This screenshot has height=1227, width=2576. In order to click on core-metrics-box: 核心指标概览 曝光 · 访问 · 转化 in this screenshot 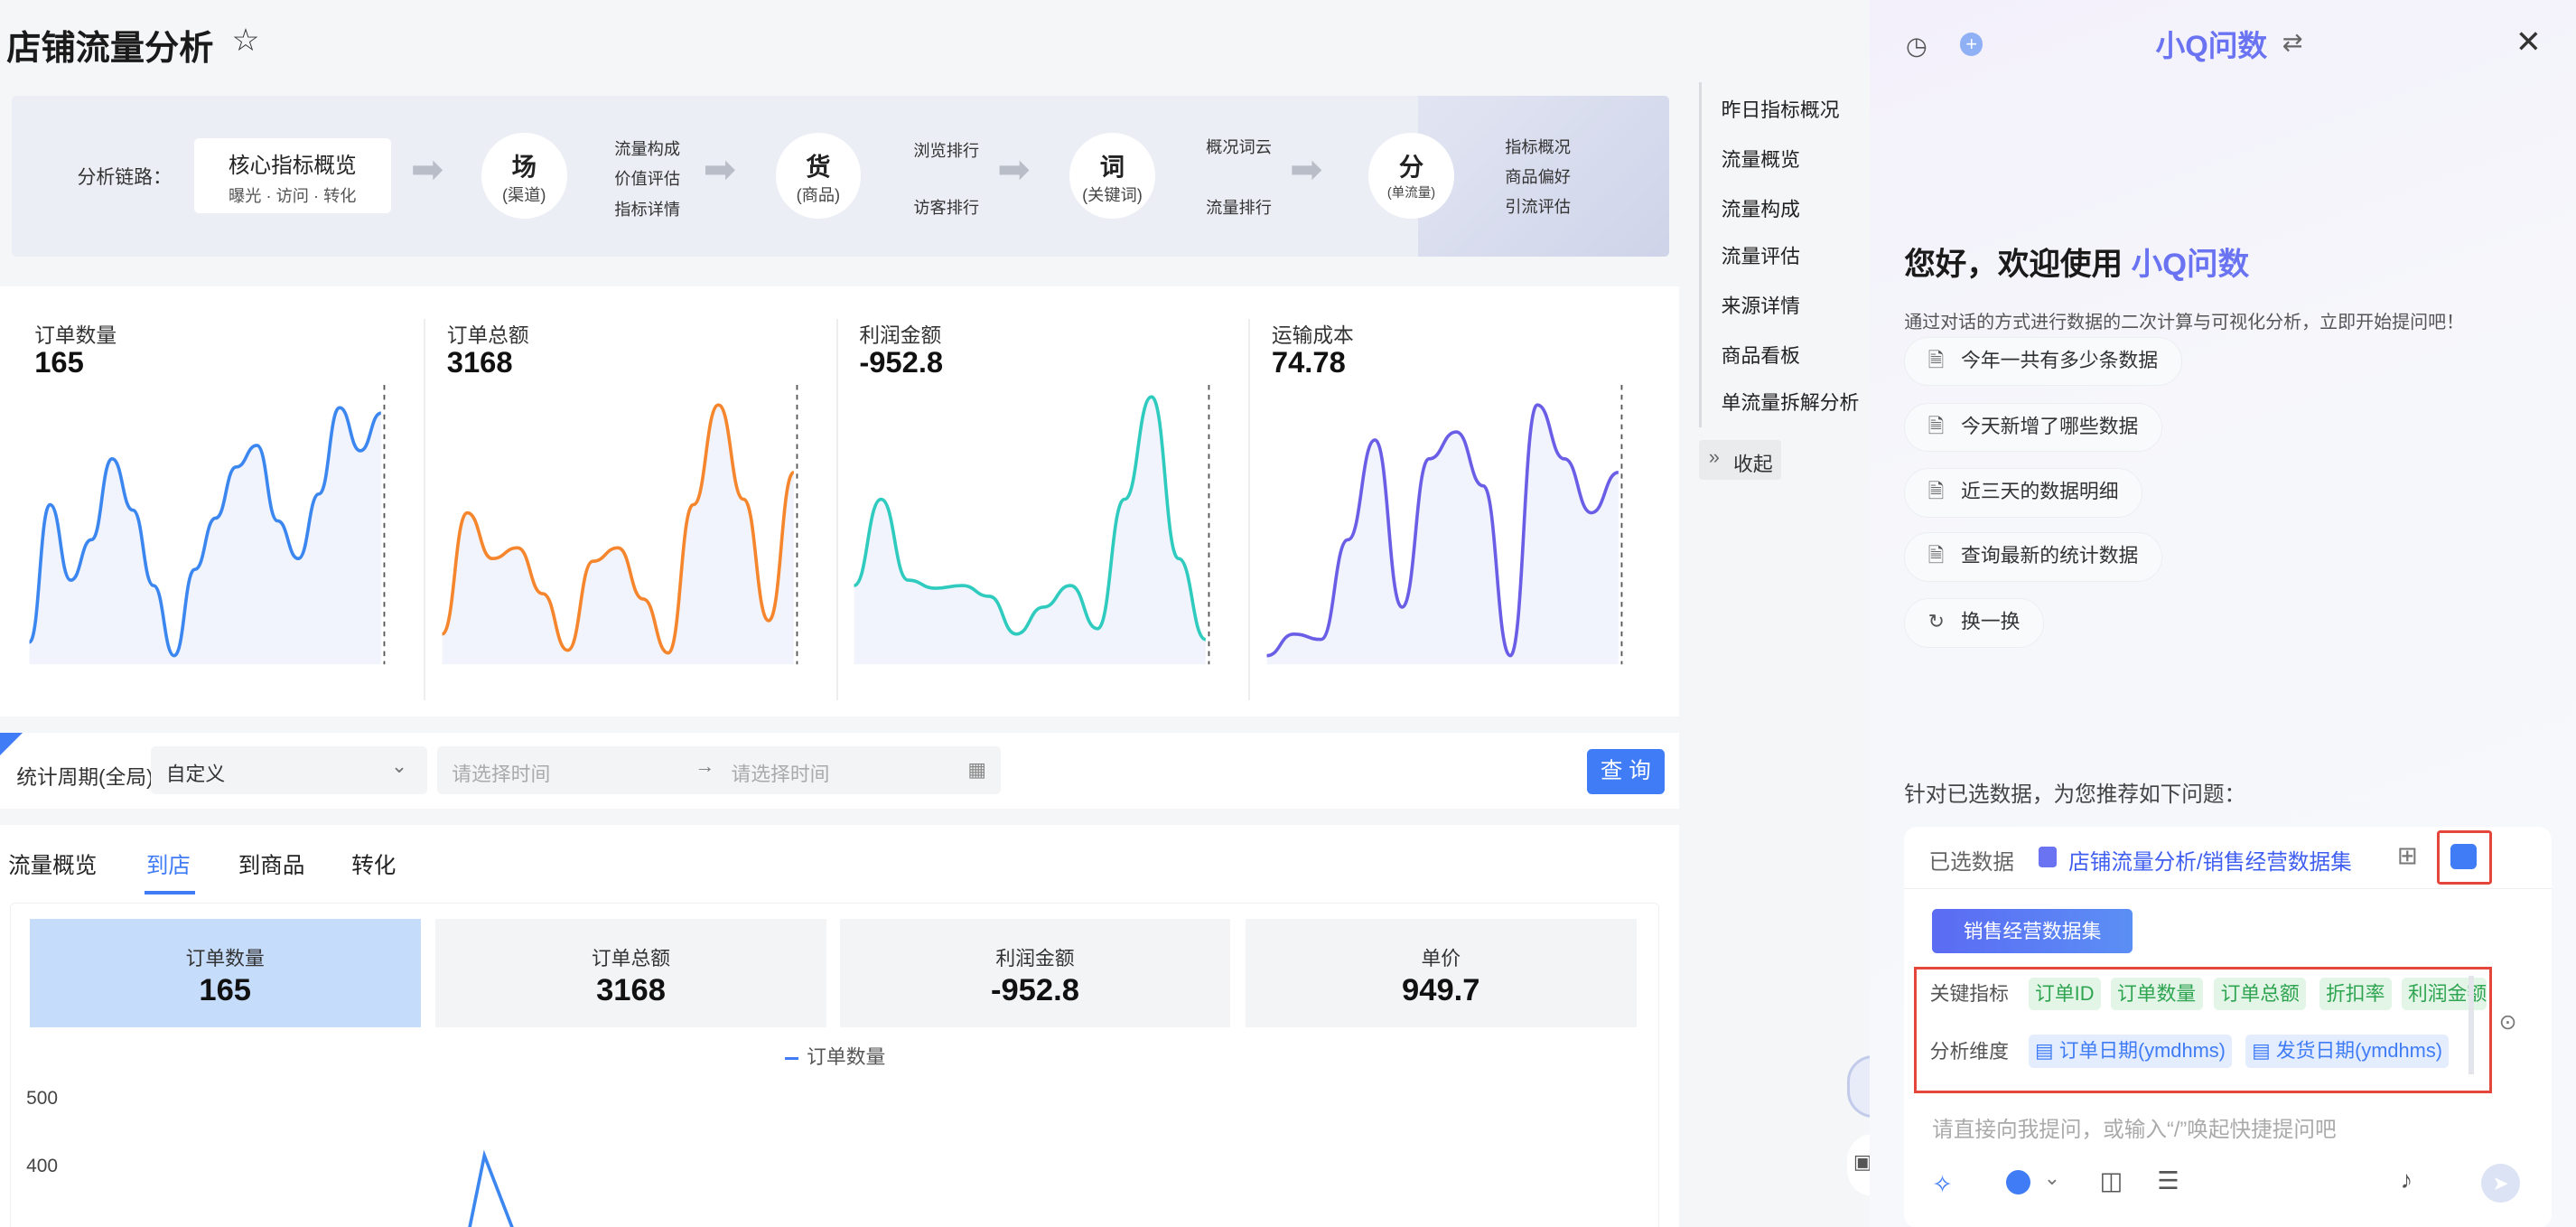, I will do `click(292, 176)`.